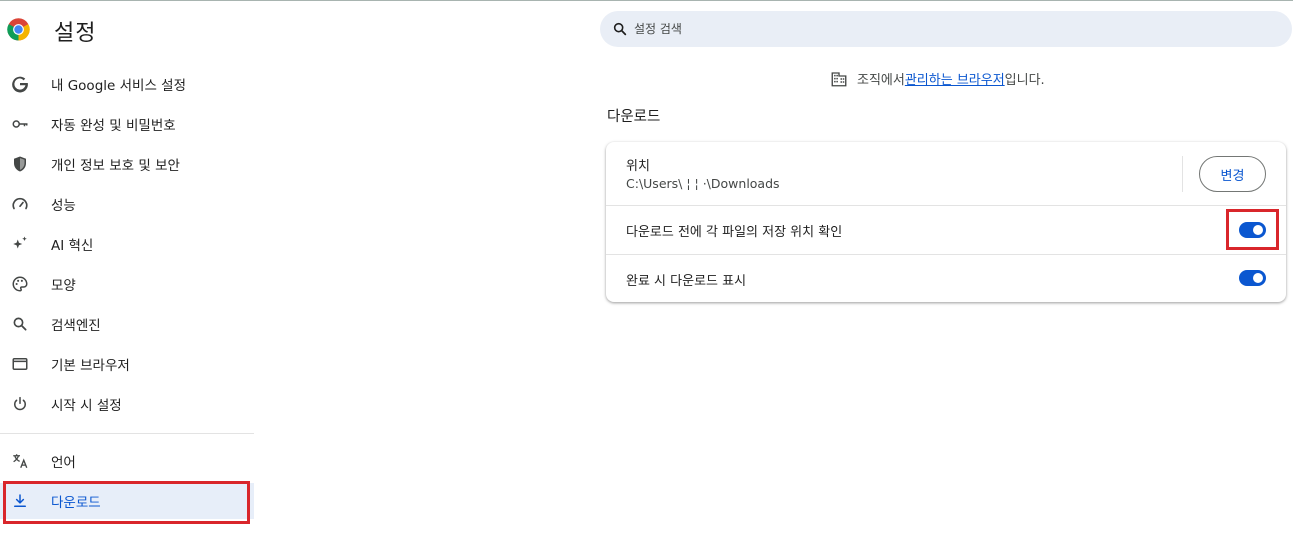  I want to click on change-location-button: 변경, so click(1232, 174).